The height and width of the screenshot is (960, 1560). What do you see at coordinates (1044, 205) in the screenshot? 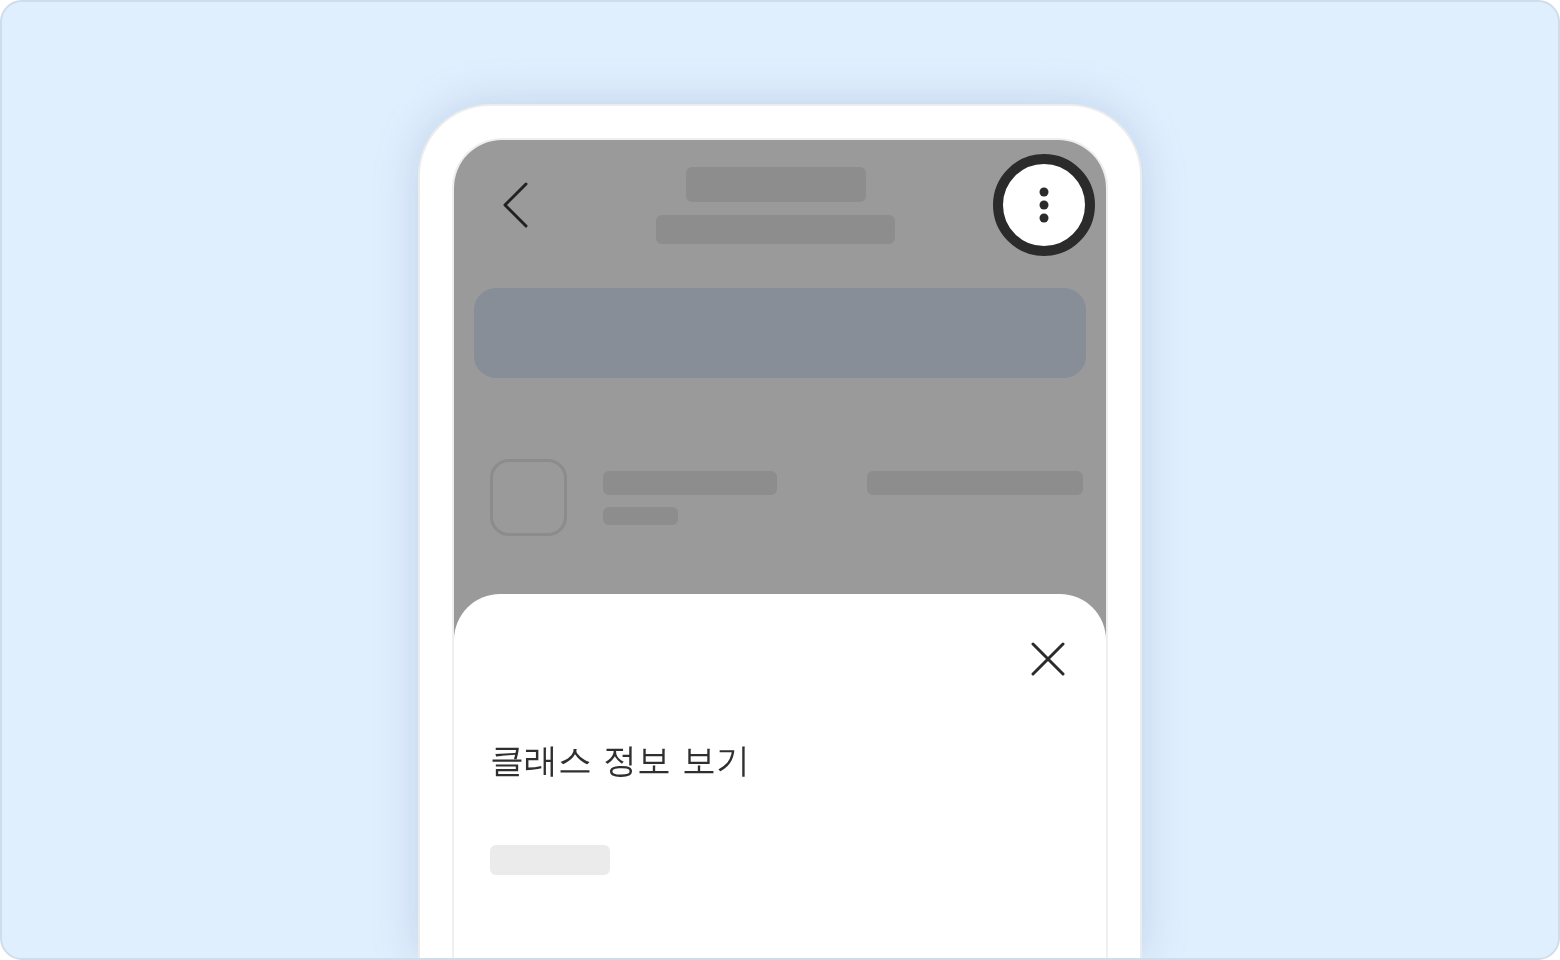
I see `more-icon` at bounding box center [1044, 205].